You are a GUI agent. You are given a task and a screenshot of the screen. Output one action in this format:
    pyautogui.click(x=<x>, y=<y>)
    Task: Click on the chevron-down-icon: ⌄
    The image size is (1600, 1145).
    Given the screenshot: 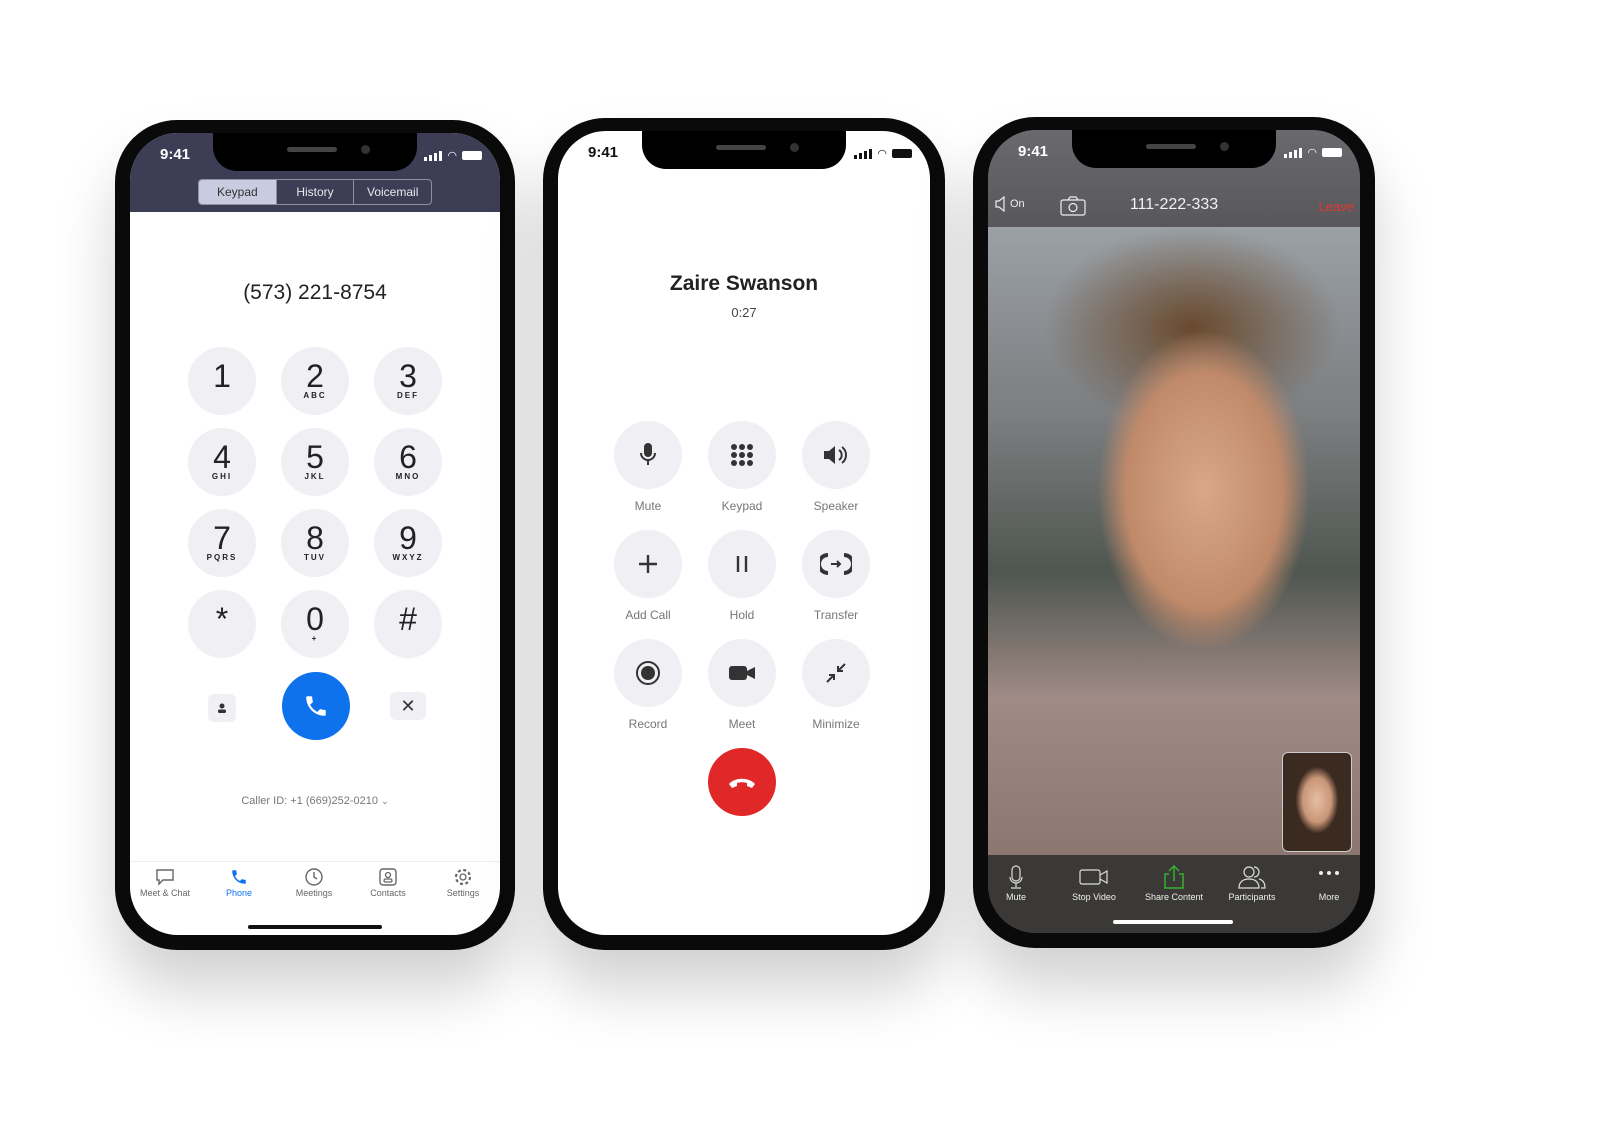 What is the action you would take?
    pyautogui.click(x=385, y=801)
    